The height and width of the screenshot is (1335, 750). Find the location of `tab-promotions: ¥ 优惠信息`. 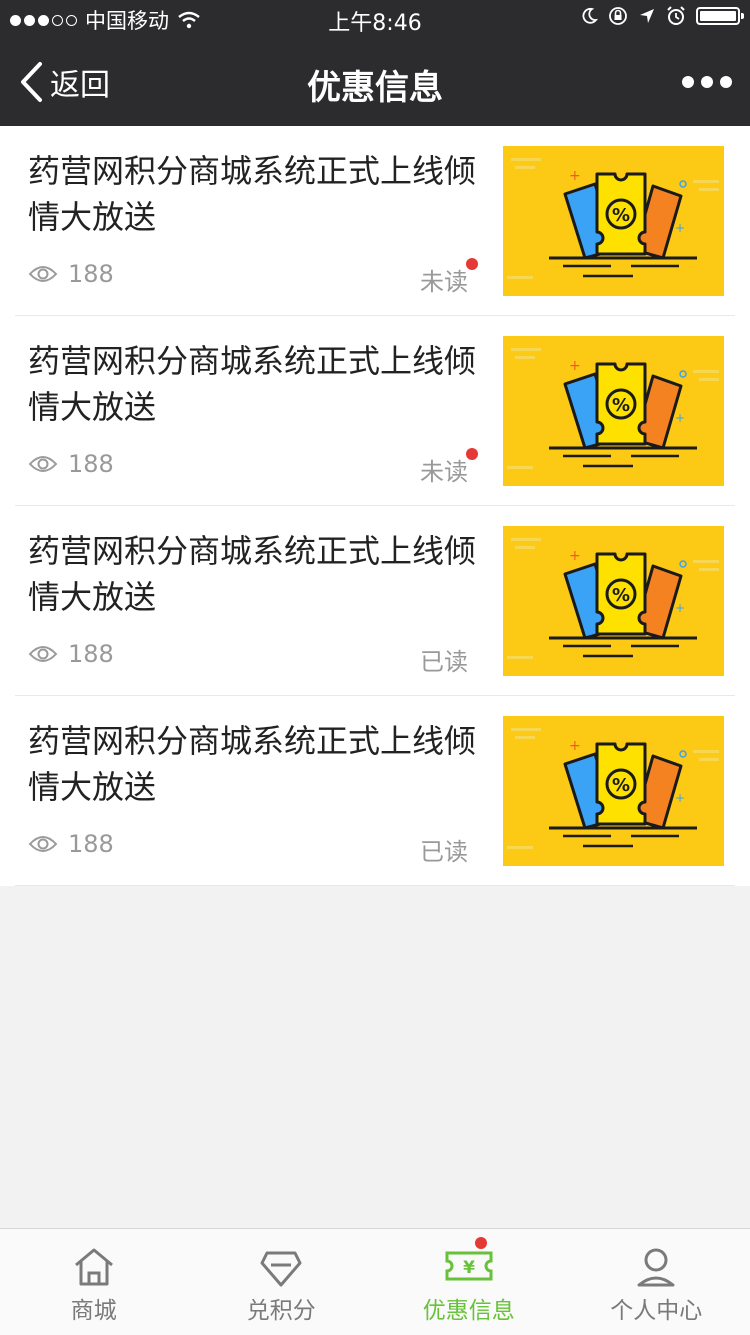

tab-promotions: ¥ 优惠信息 is located at coordinates (469, 1282).